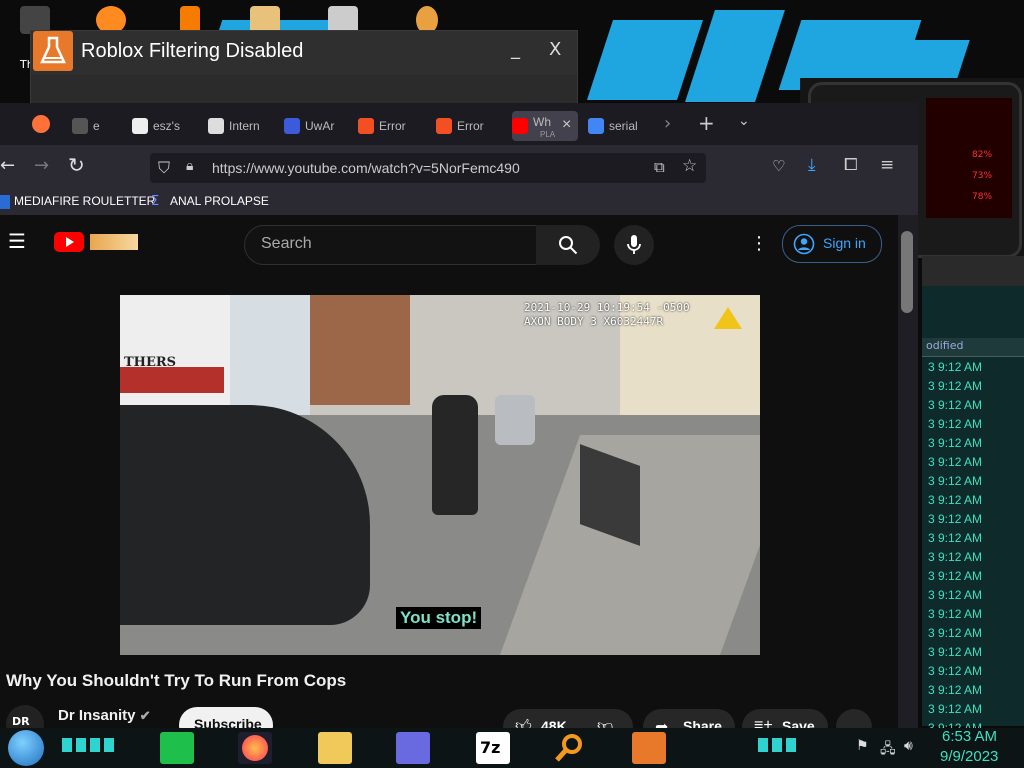  I want to click on forward-icon: →, so click(41, 165).